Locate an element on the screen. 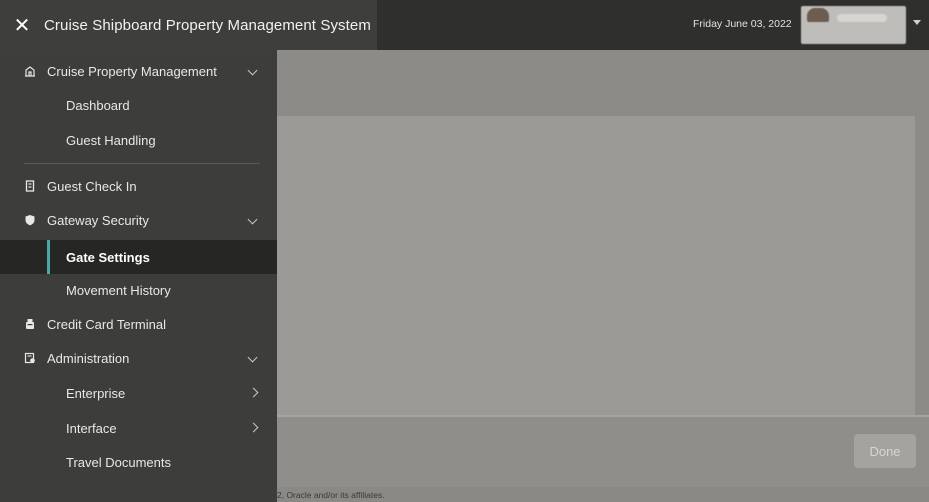 The height and width of the screenshot is (502, 929). sidebar-item-label: Gateway Security is located at coordinates (98, 220).